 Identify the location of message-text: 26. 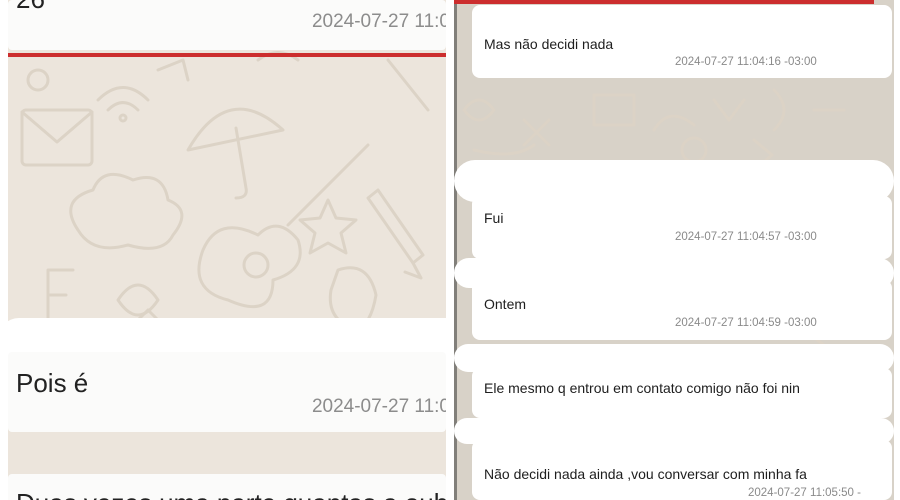
(30, 7).